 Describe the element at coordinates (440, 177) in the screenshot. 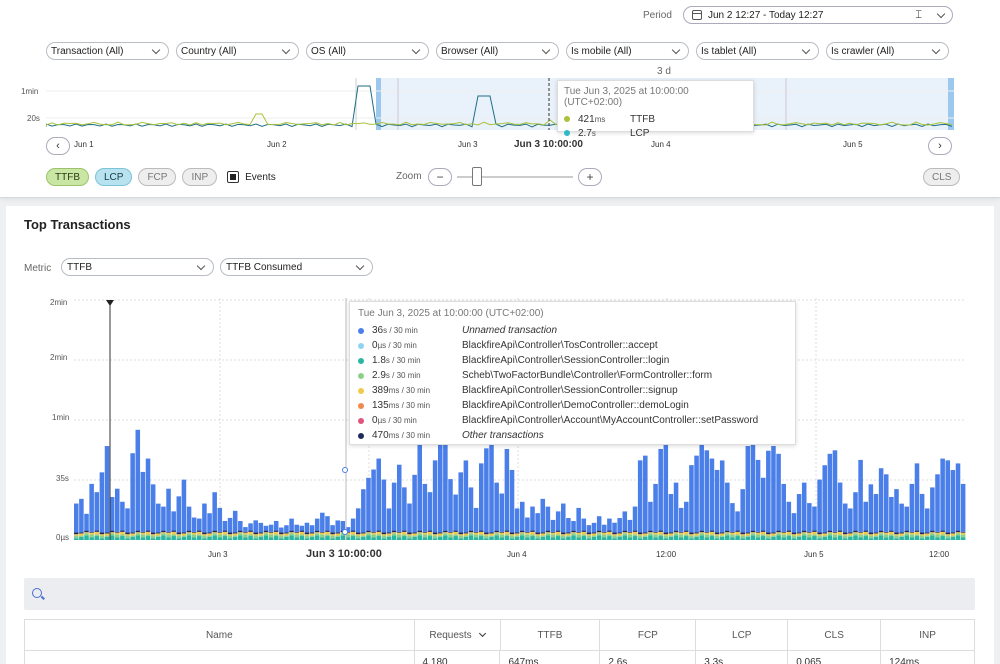

I see `zoom-out-button: −` at that location.